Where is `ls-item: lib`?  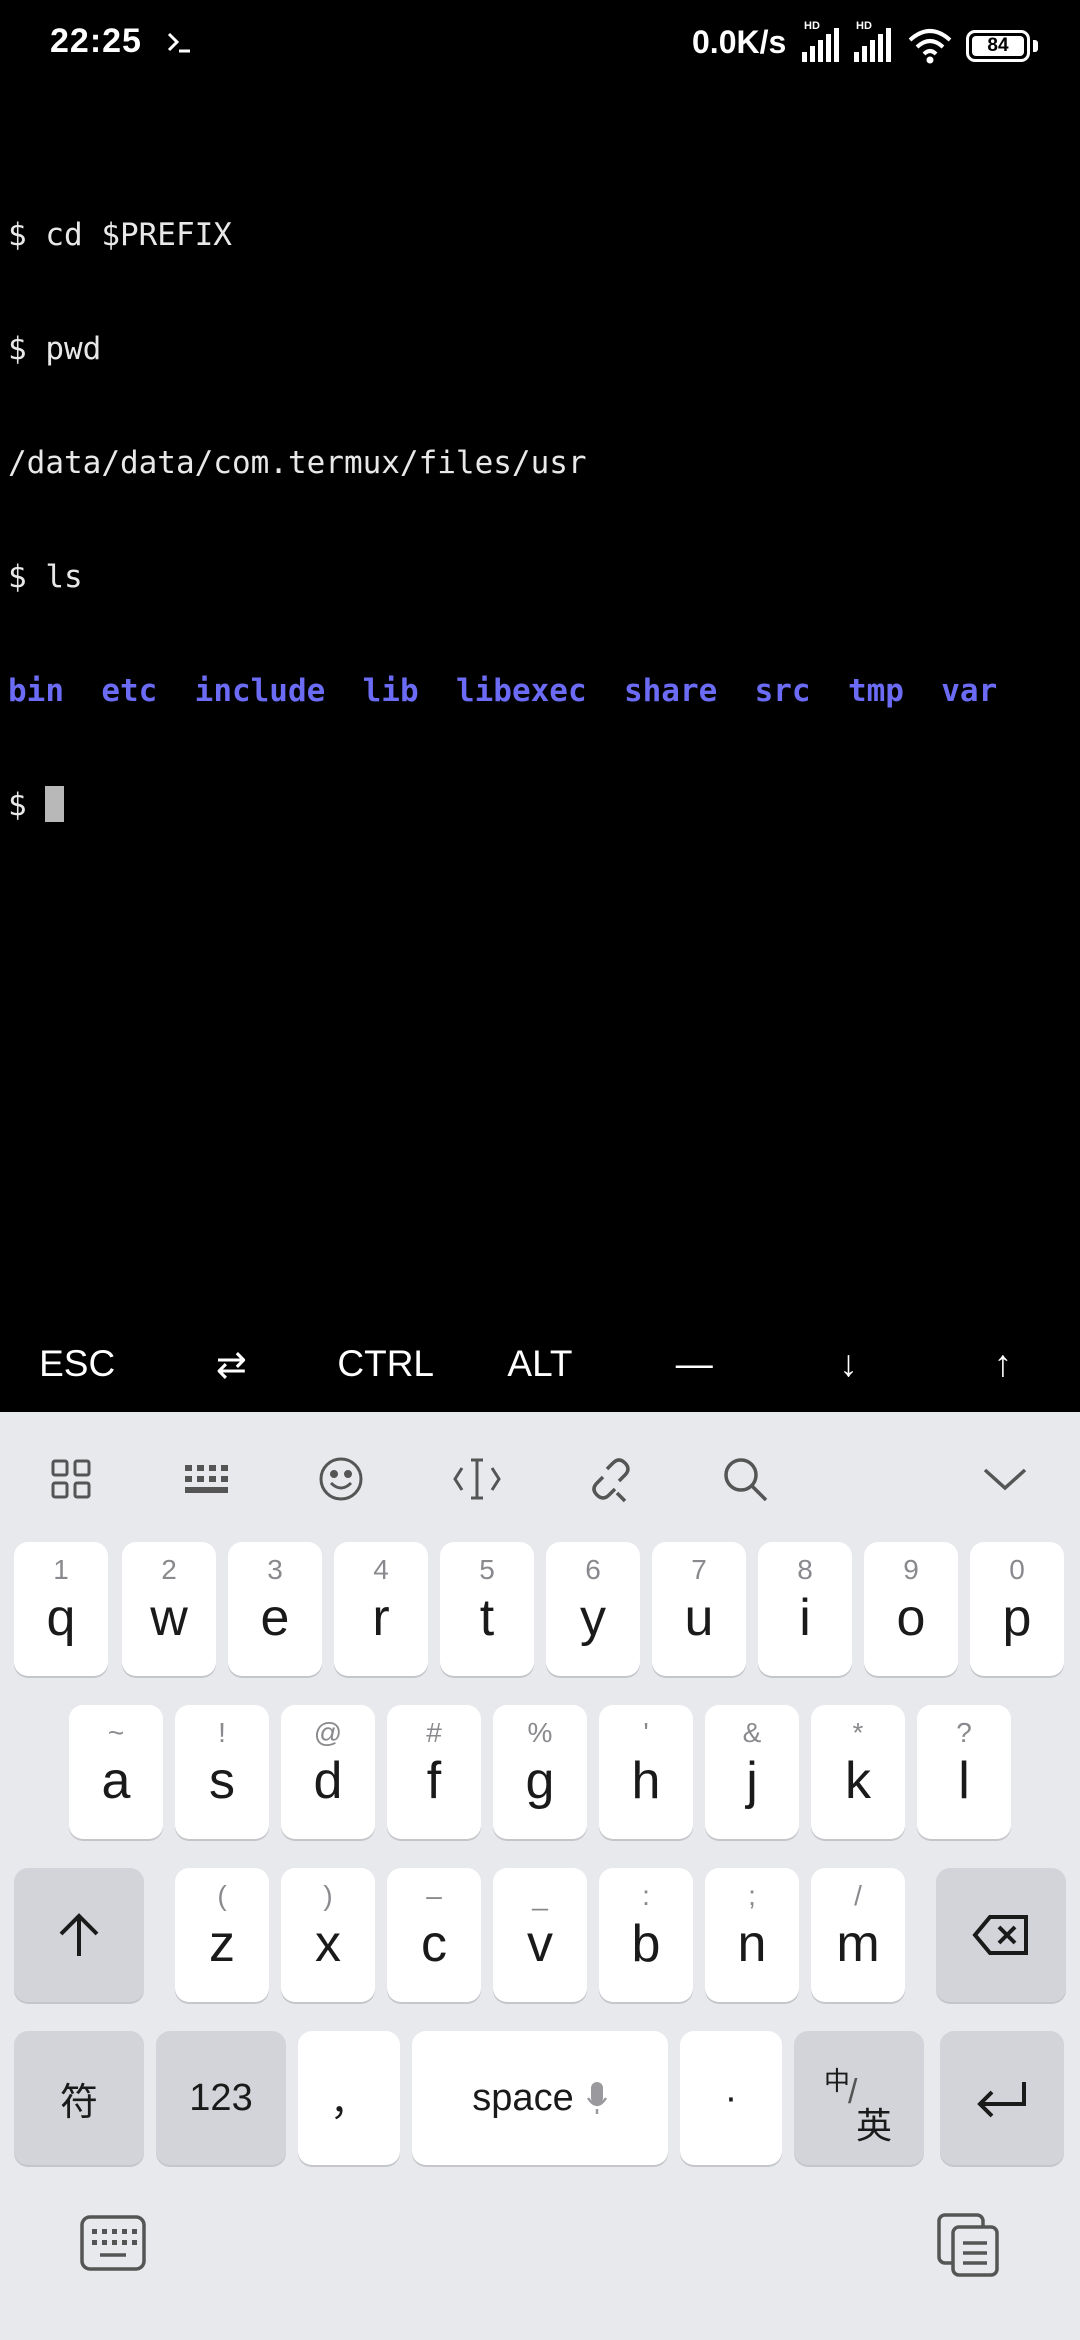
ls-item: lib is located at coordinates (390, 691).